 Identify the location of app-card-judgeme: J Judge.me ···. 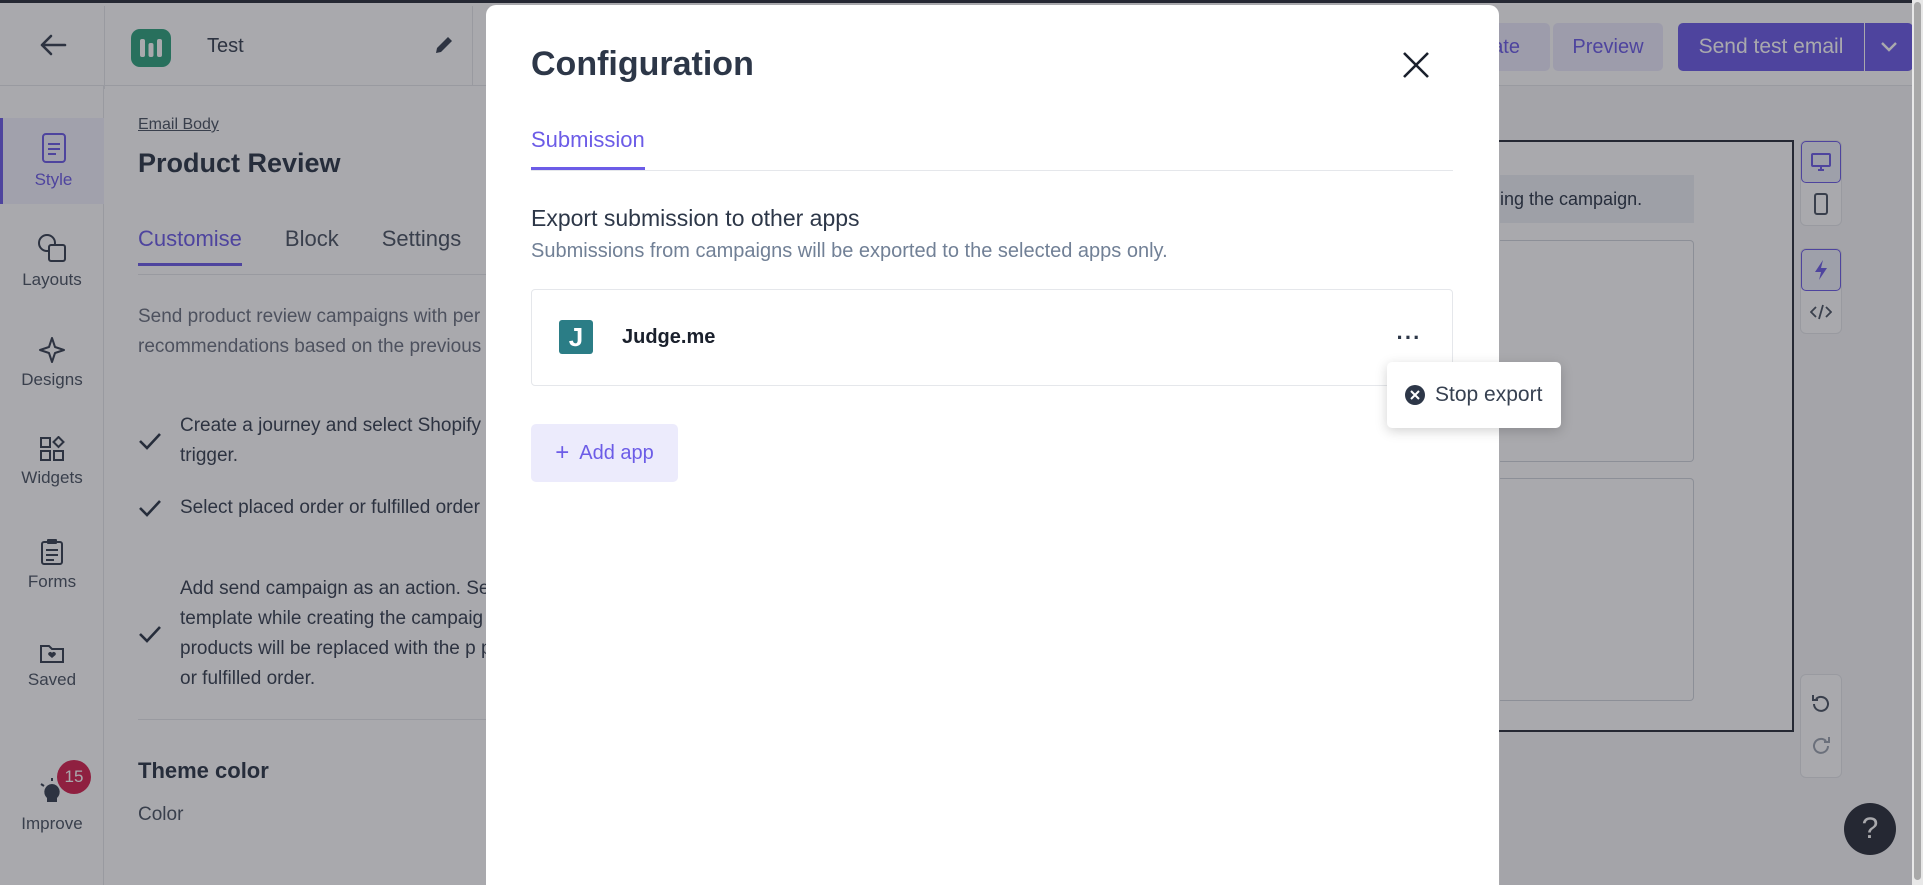
(992, 337).